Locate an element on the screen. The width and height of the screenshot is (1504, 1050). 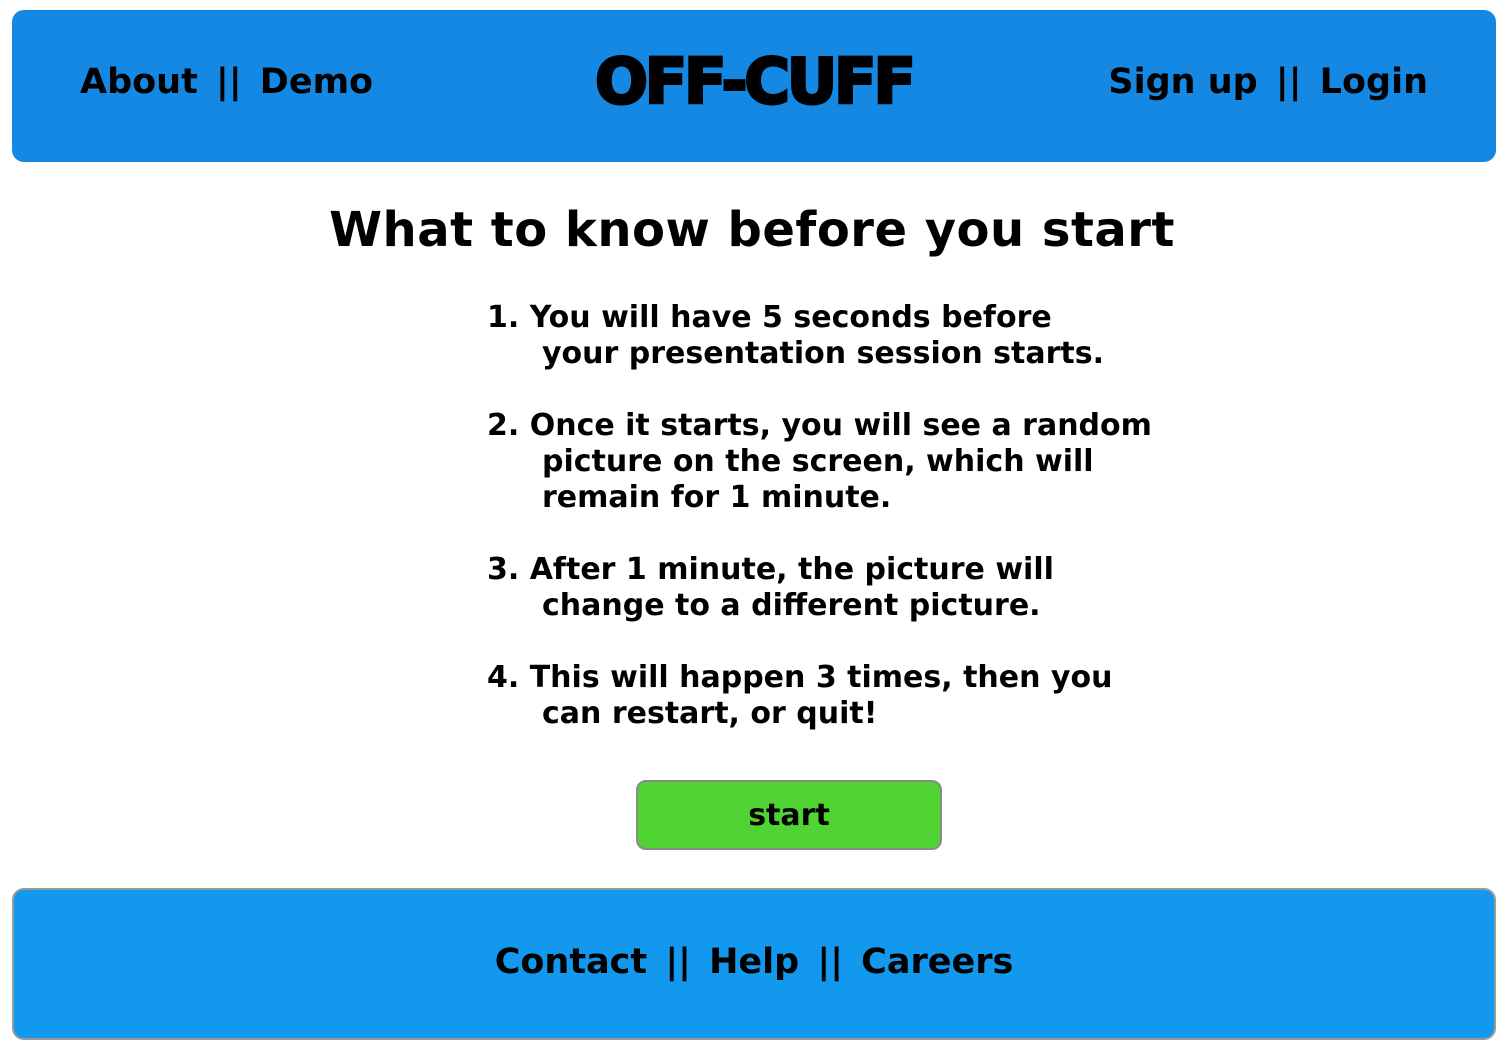
sign-up-link: Sign up is located at coordinates (1182, 82).